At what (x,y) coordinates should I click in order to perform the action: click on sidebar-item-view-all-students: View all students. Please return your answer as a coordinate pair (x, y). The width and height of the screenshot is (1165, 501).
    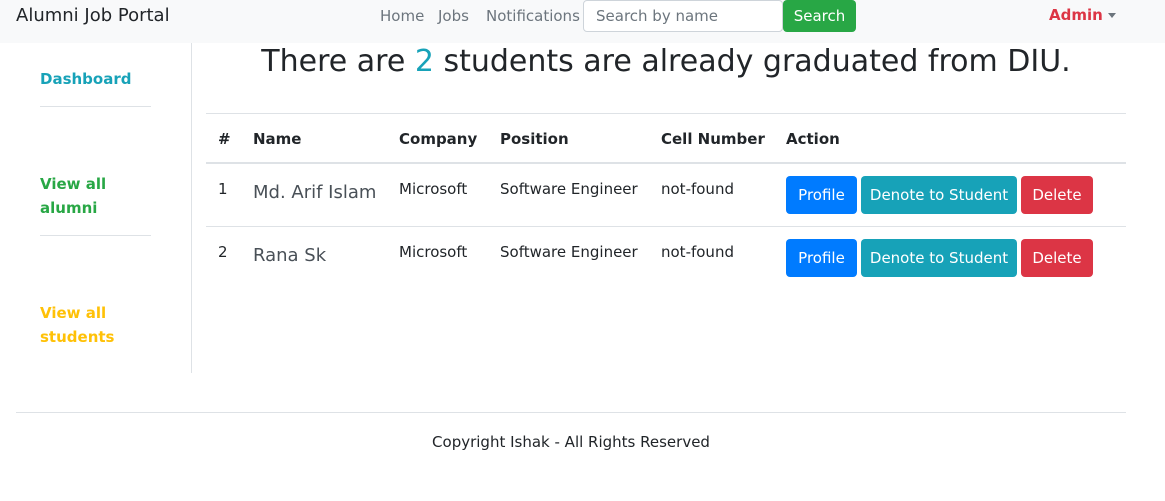
    Looking at the image, I should click on (80, 325).